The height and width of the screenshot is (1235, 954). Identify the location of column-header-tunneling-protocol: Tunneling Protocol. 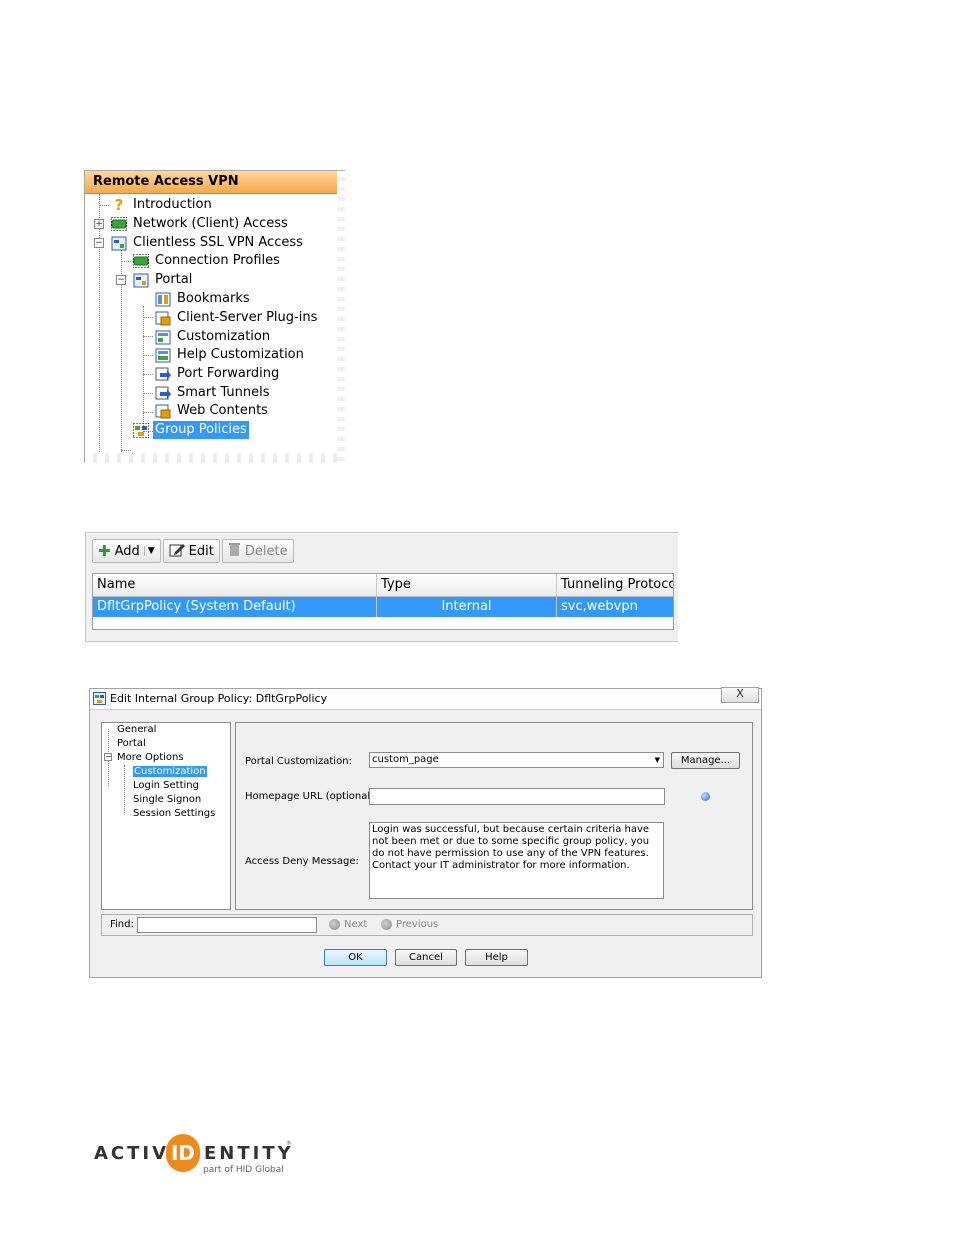
(615, 585).